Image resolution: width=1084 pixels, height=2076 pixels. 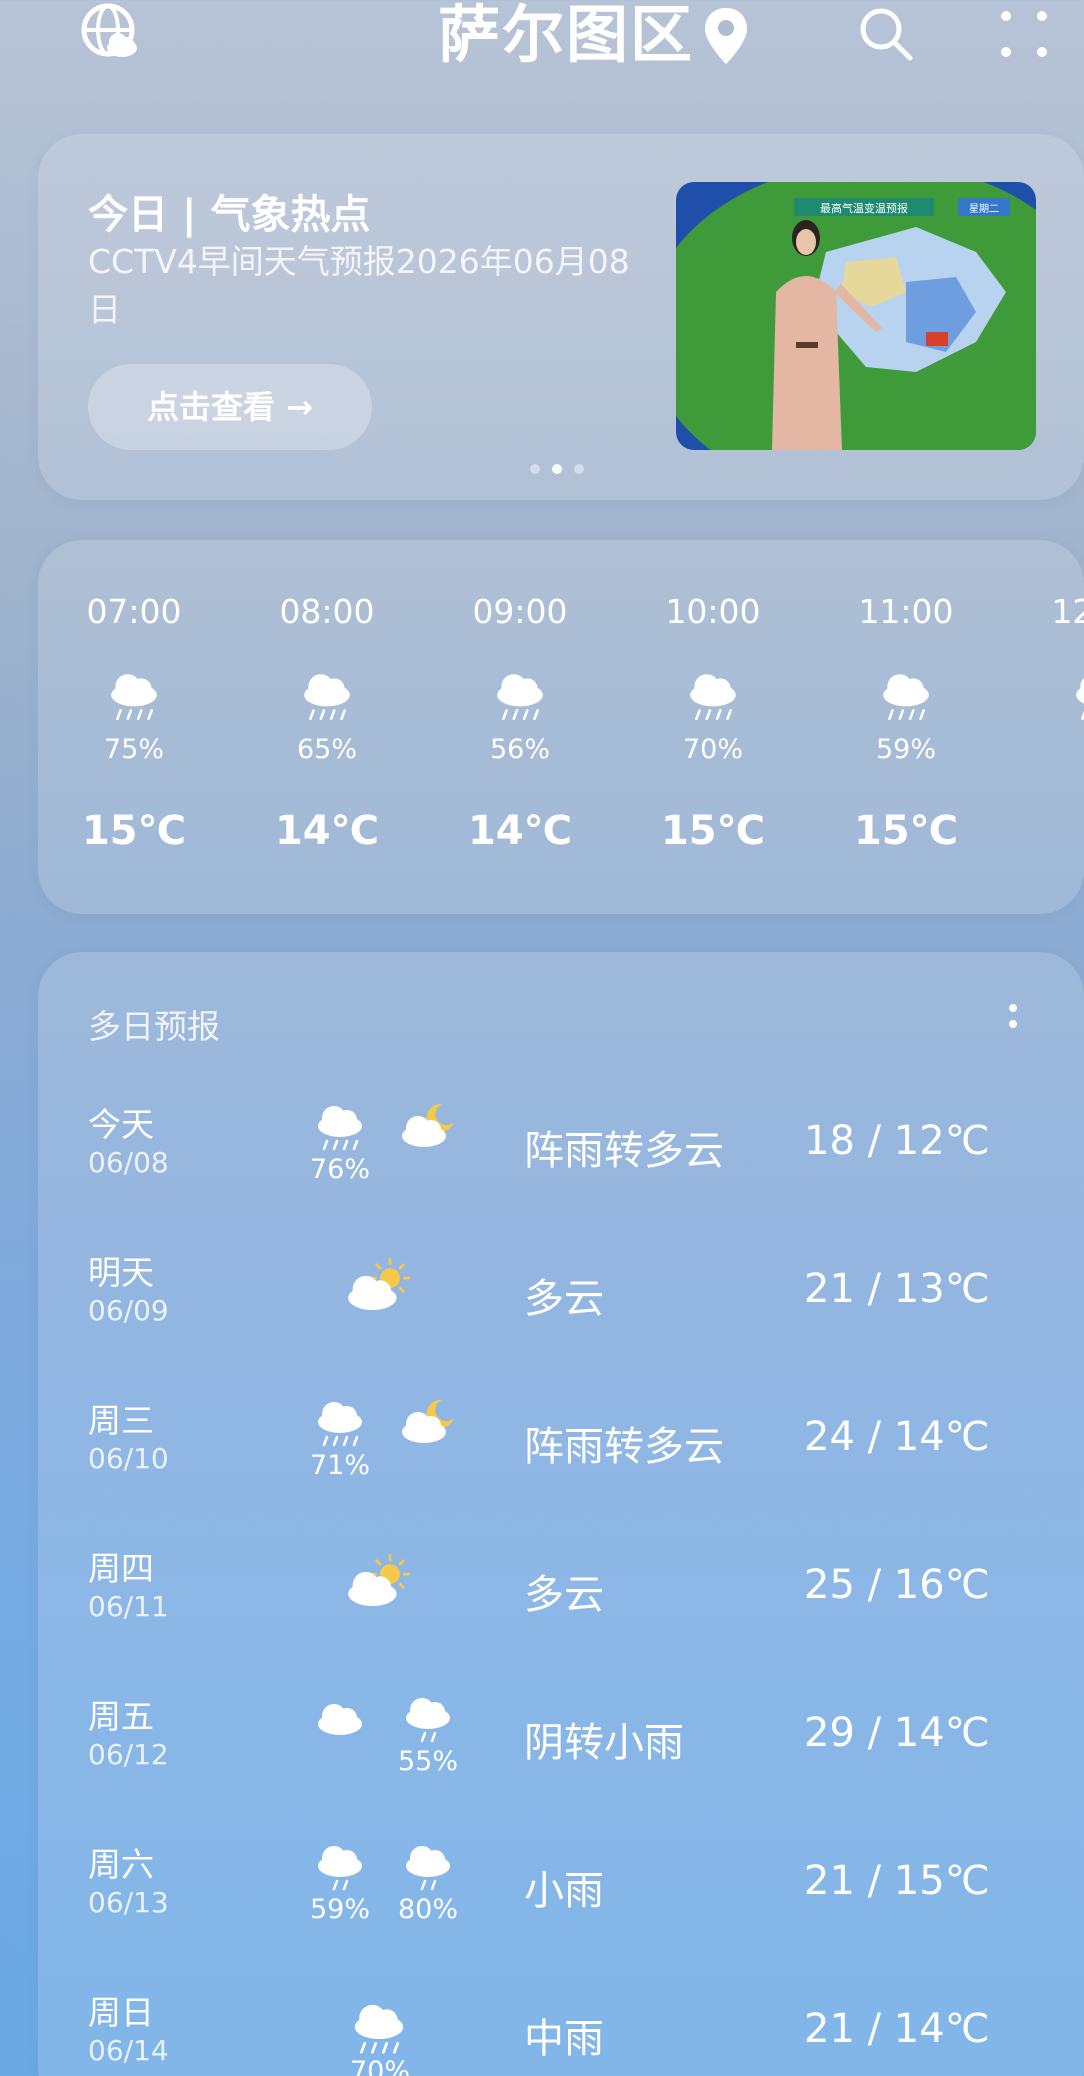 What do you see at coordinates (519, 749) in the screenshot?
I see `hour-precip-probability: 56%` at bounding box center [519, 749].